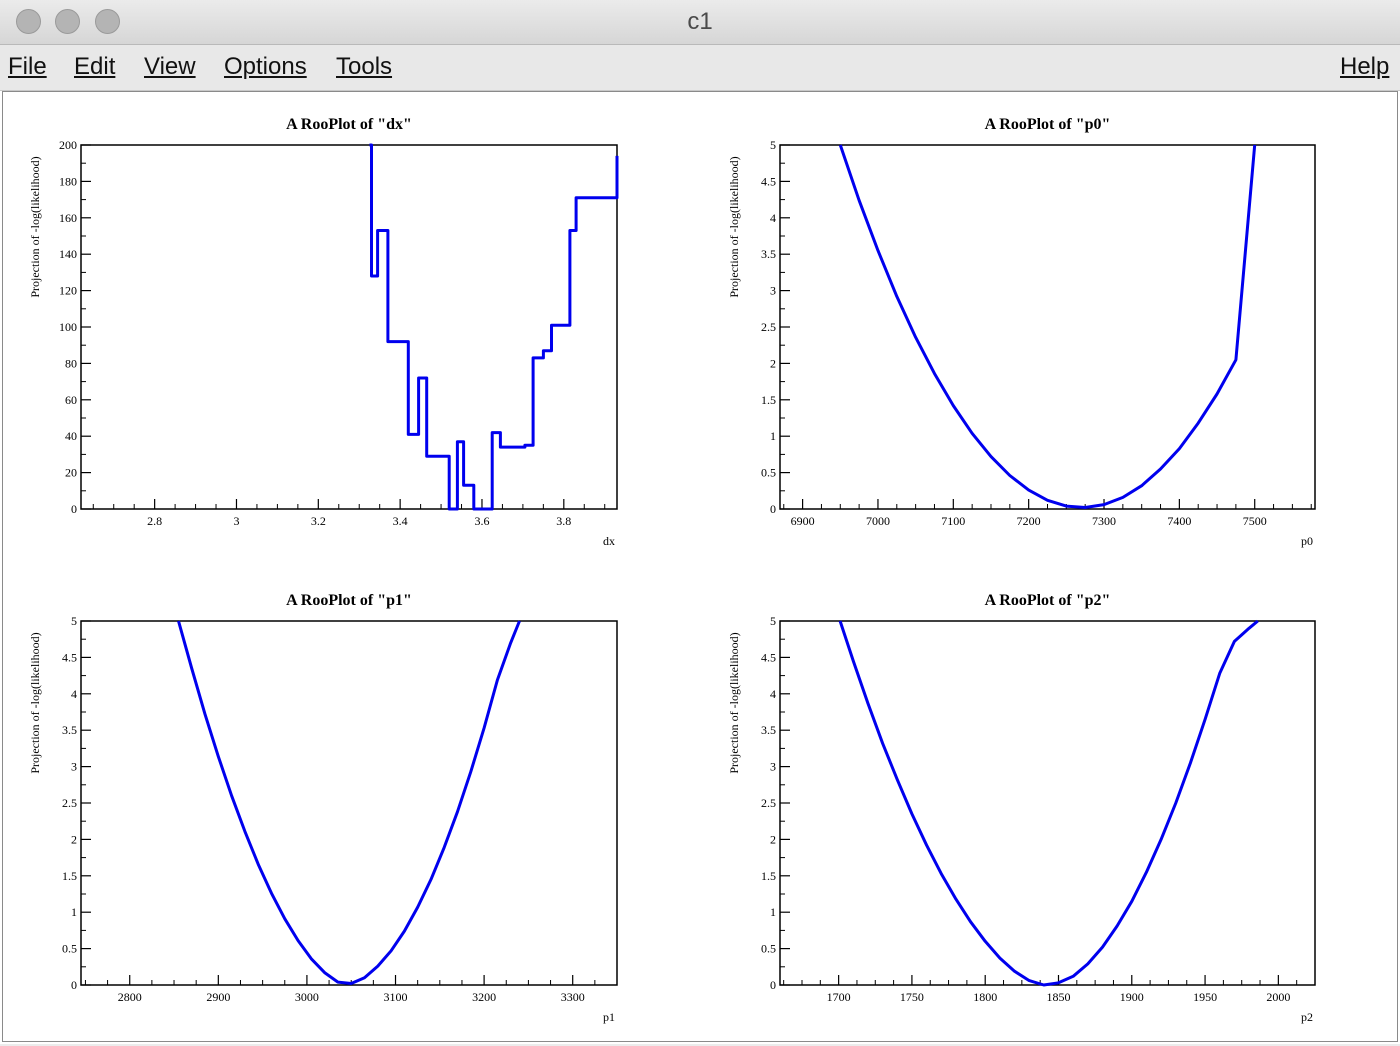  What do you see at coordinates (307, 997) in the screenshot?
I see `x-tick-label: 3000` at bounding box center [307, 997].